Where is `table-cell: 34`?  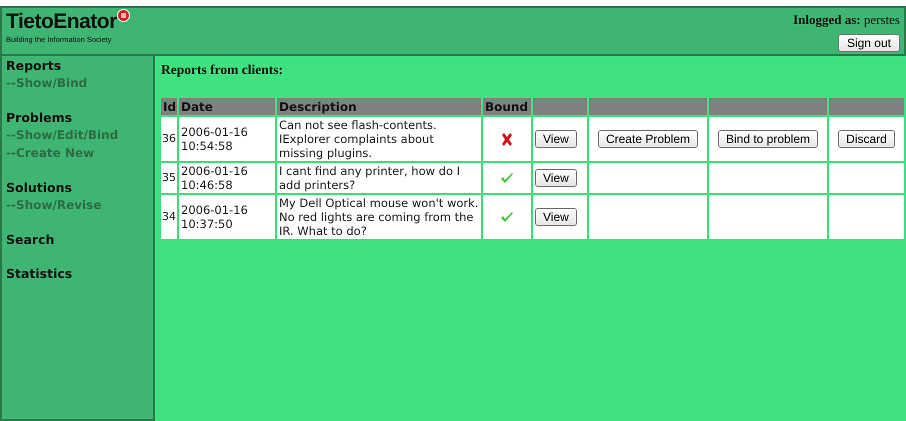 table-cell: 34 is located at coordinates (169, 217).